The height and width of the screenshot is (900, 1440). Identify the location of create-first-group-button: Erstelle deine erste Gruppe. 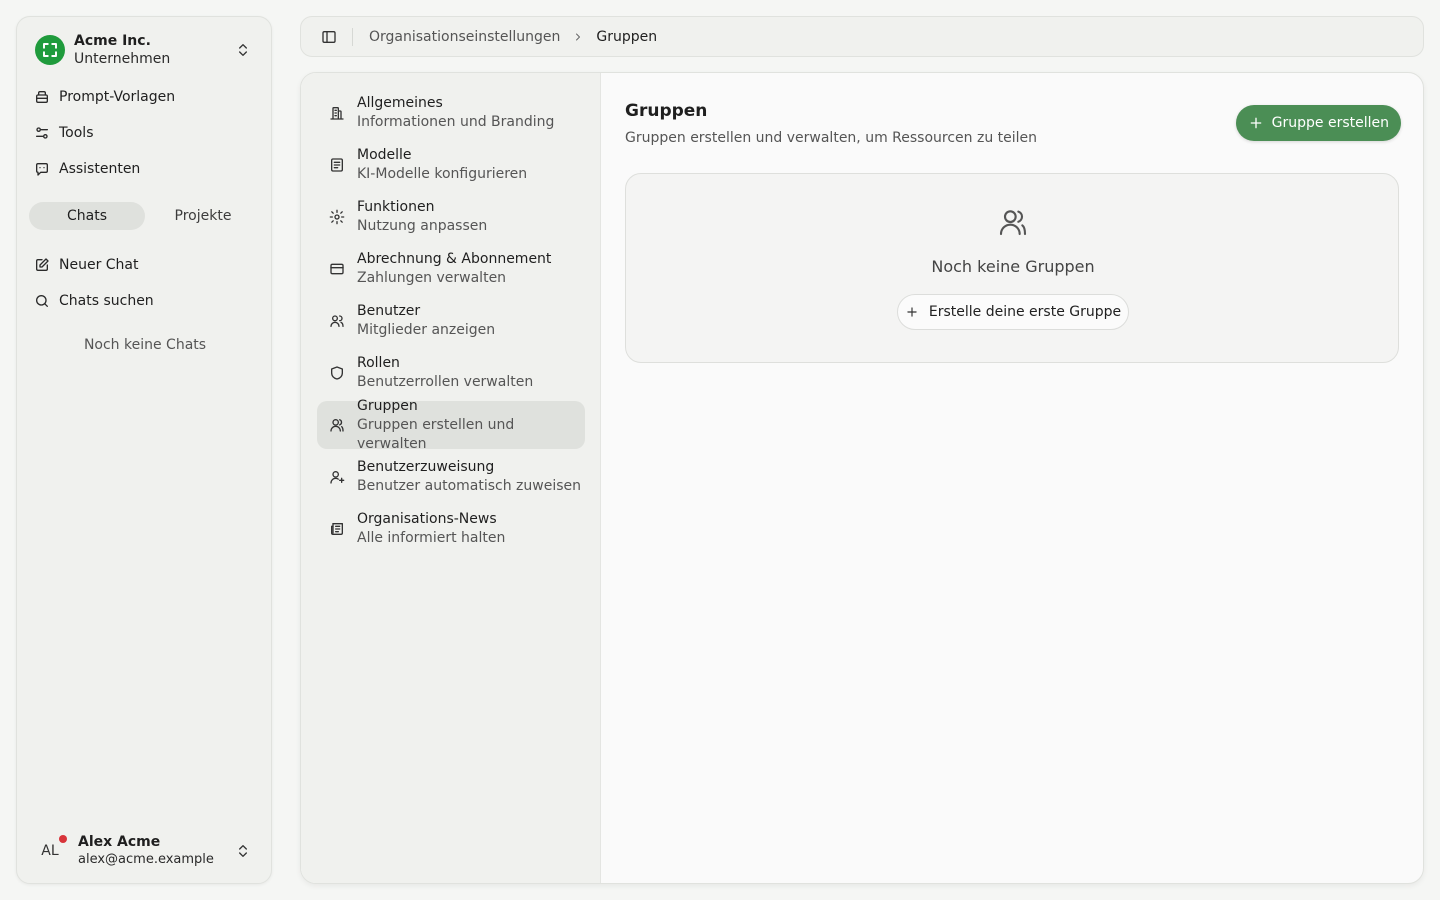
(1013, 312).